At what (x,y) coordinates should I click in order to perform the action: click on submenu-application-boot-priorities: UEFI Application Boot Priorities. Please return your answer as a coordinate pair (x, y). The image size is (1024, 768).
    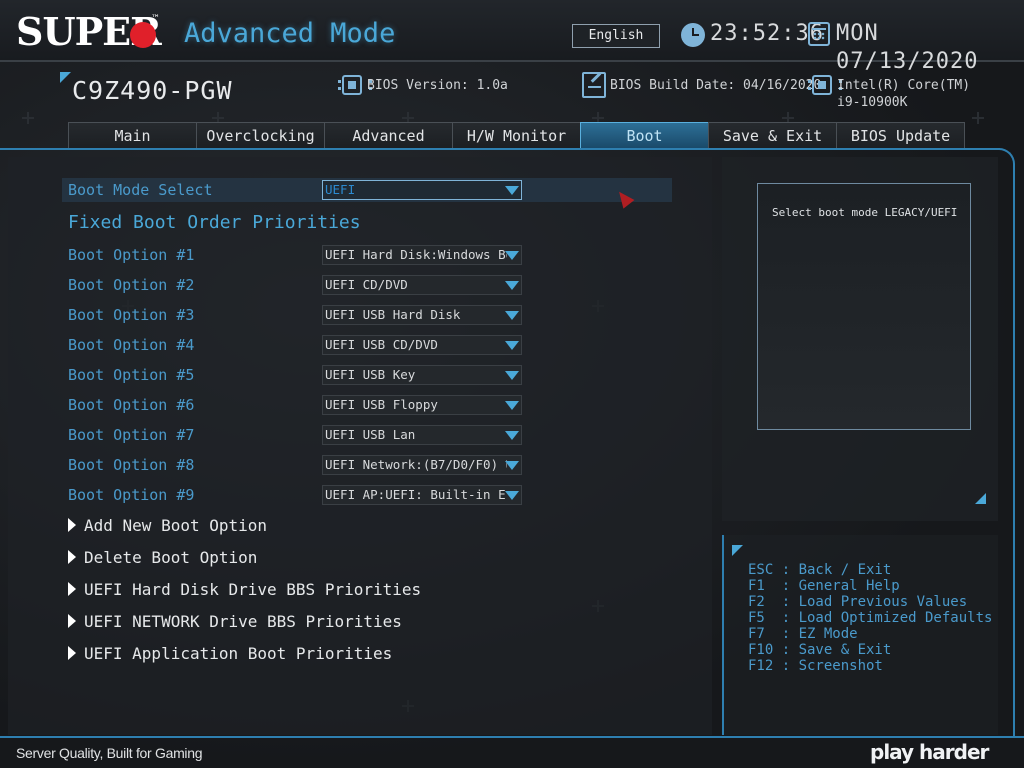
    Looking at the image, I should click on (230, 654).